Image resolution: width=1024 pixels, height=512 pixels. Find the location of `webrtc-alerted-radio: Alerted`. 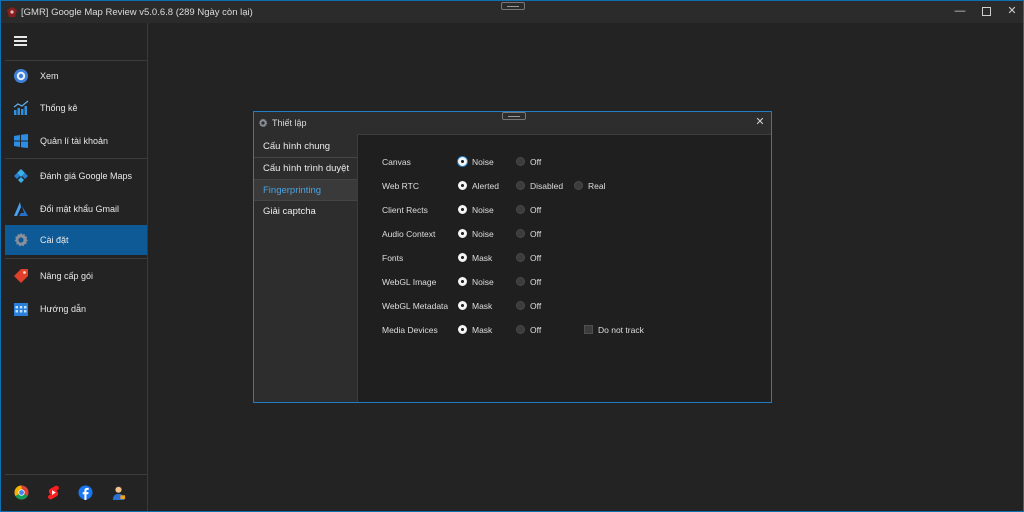

webrtc-alerted-radio: Alerted is located at coordinates (488, 186).